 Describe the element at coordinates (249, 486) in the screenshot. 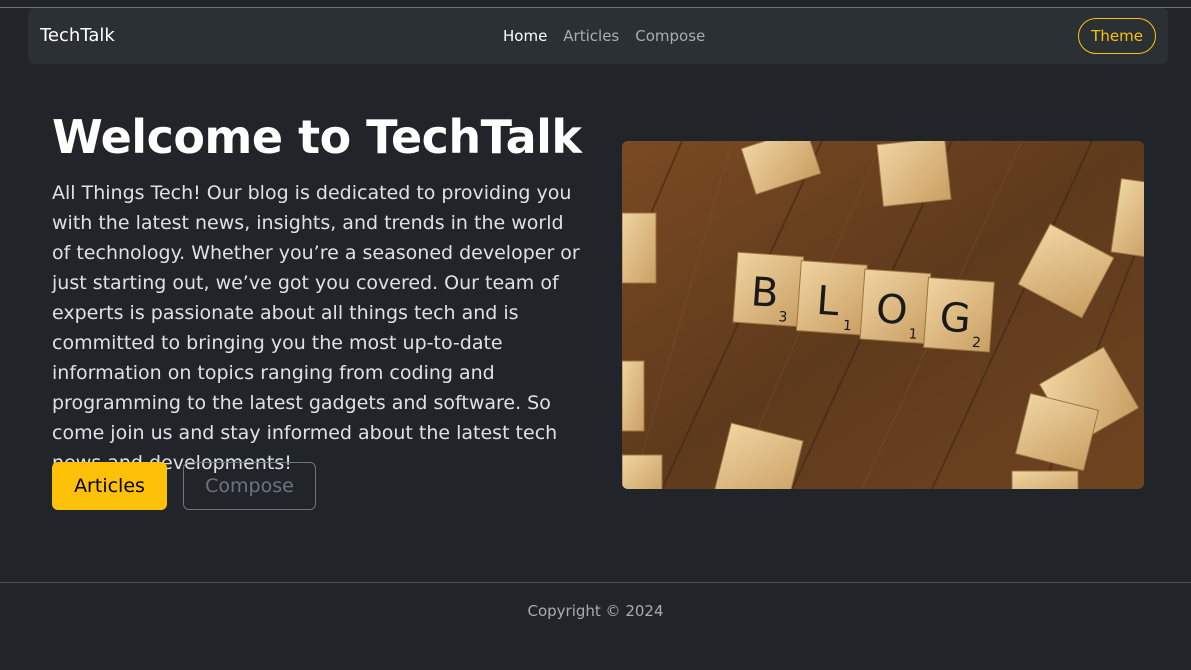

I see `compose-button: Compose` at that location.